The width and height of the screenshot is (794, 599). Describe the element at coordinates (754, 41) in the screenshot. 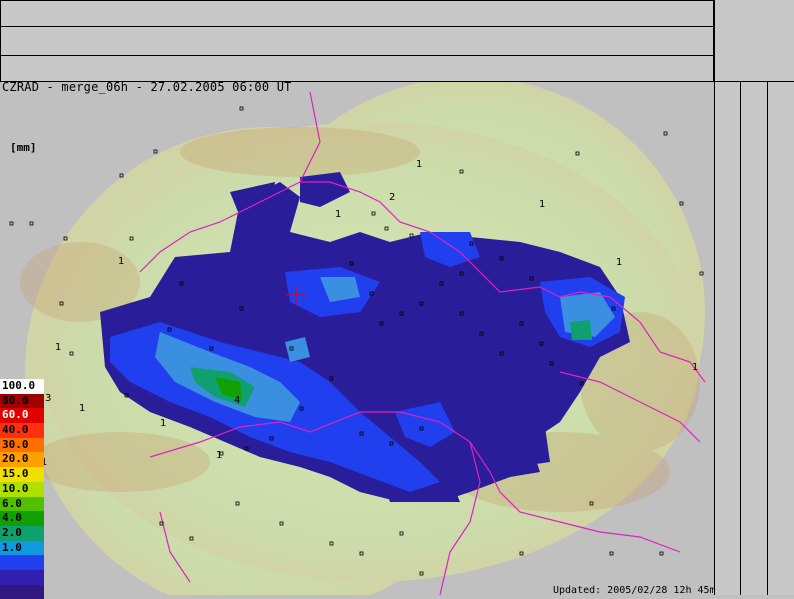

I see `right-top-panel` at that location.